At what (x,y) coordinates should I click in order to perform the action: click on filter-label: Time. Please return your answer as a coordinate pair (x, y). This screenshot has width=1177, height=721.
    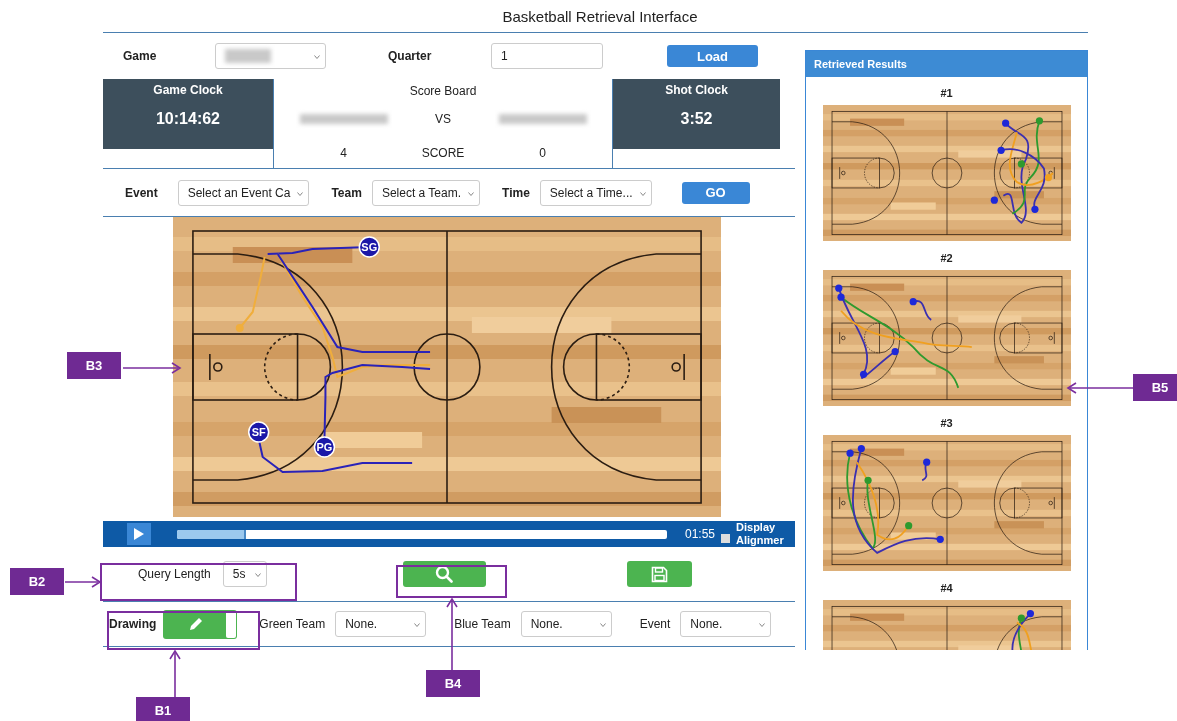
    Looking at the image, I should click on (516, 192).